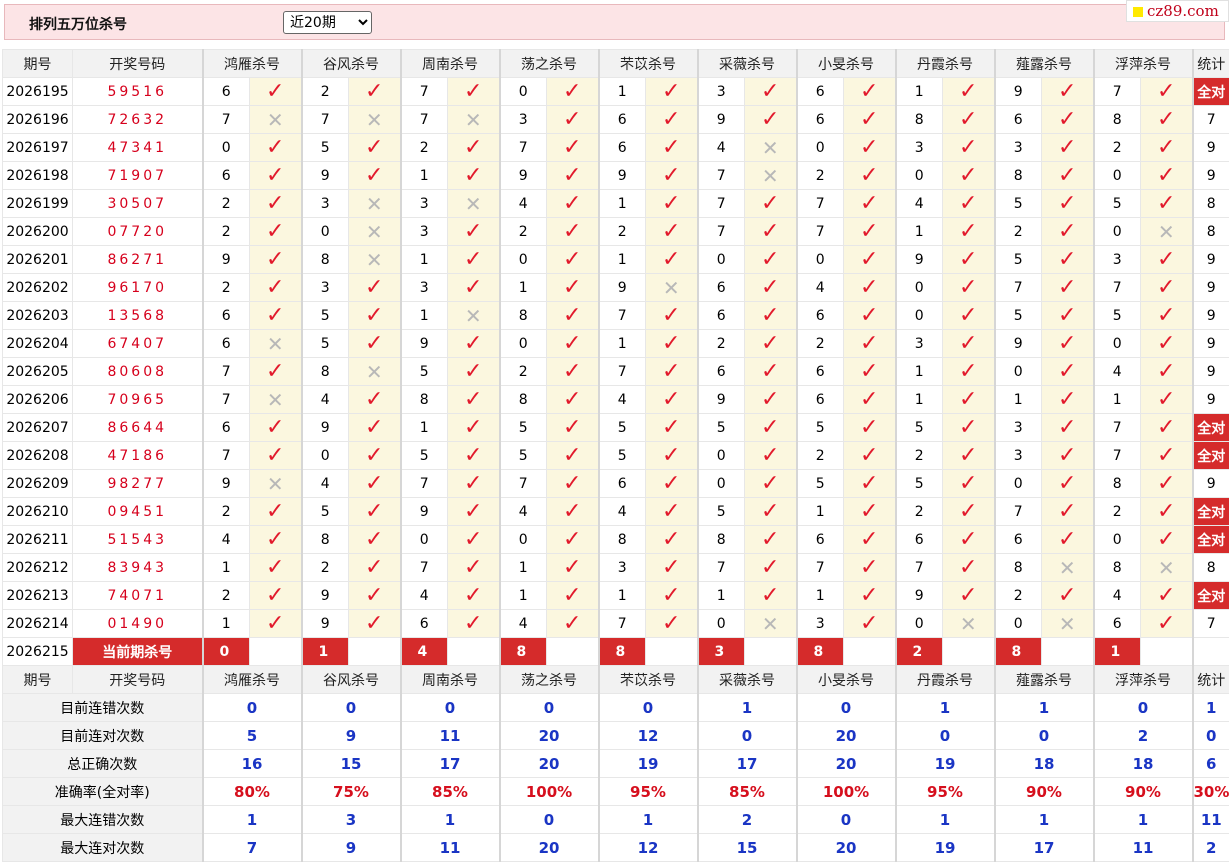 This screenshot has height=862, width=1229. Describe the element at coordinates (846, 680) in the screenshot. I see `col-header-expert: 小旻杀号` at that location.